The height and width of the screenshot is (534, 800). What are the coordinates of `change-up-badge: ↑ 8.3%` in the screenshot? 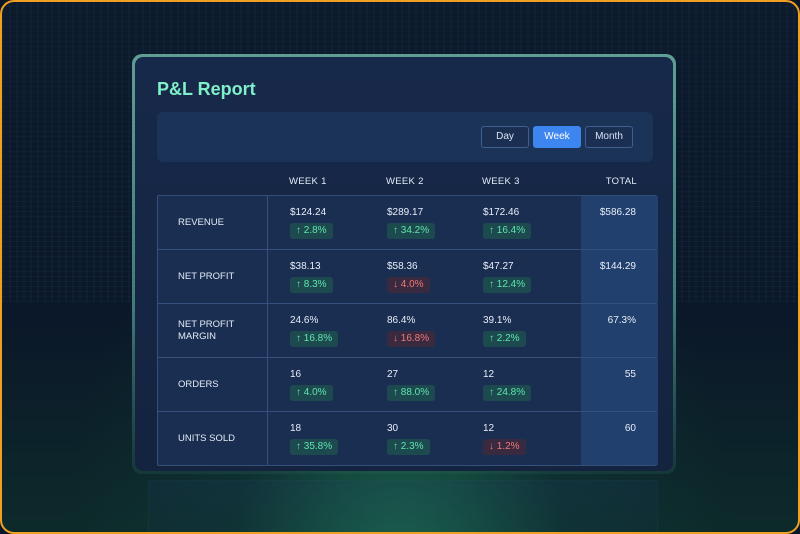 It's located at (311, 285).